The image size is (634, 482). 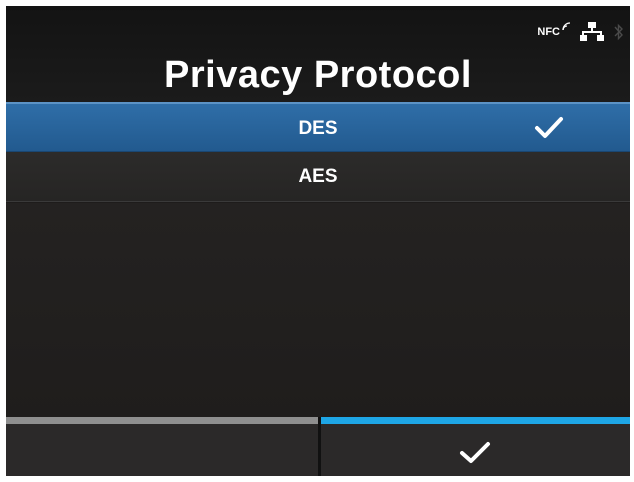 I want to click on nfc-label: NFC, so click(x=548, y=32).